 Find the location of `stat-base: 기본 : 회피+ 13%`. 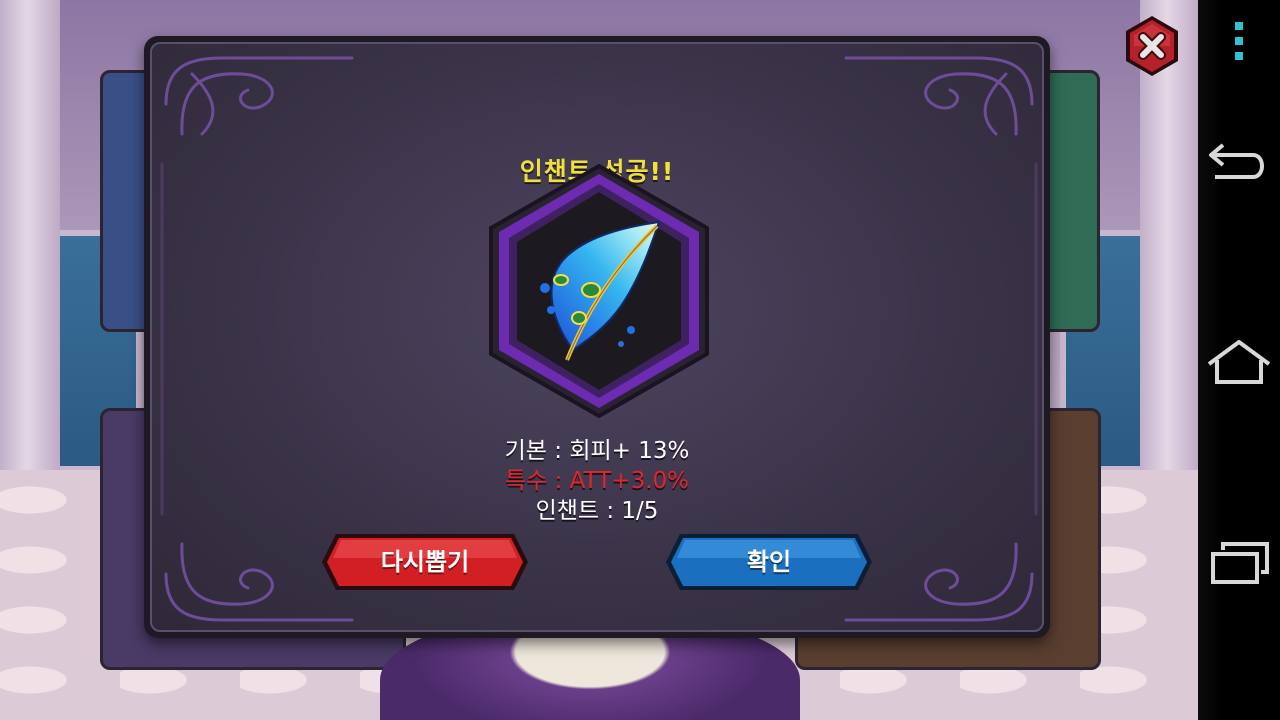

stat-base: 기본 : 회피+ 13% is located at coordinates (597, 451).